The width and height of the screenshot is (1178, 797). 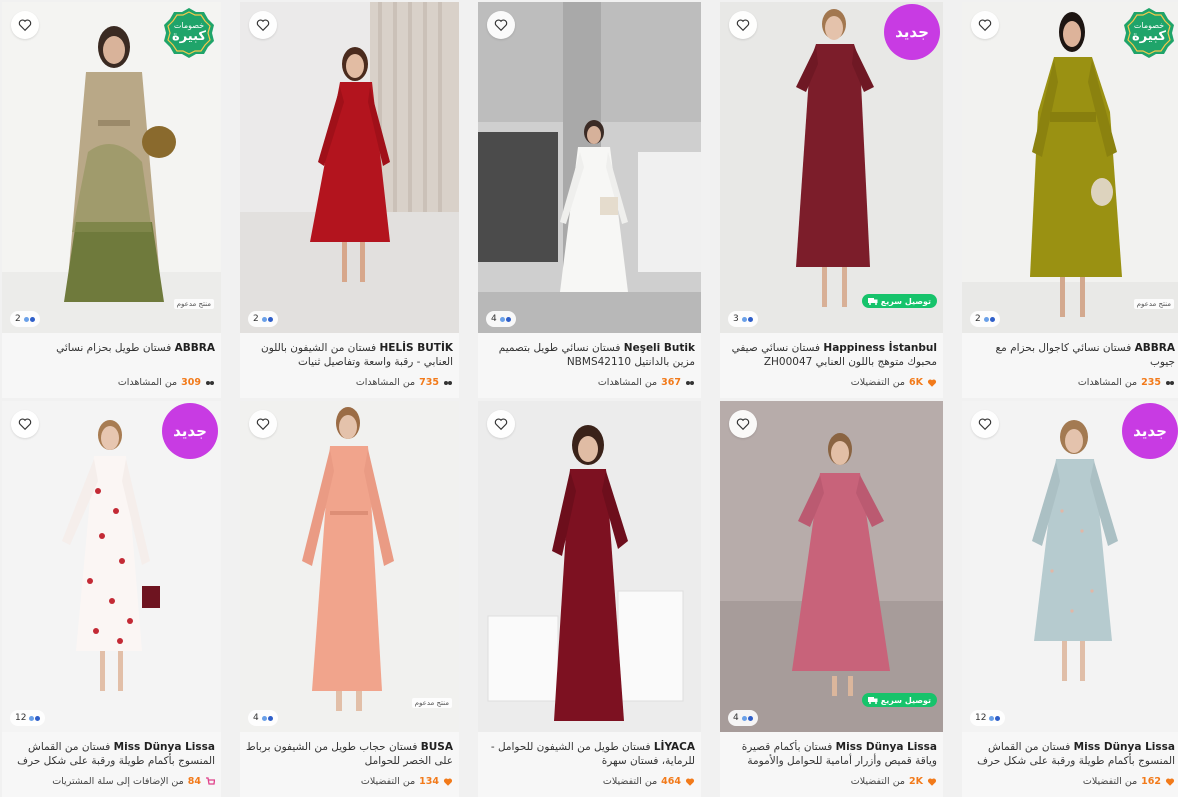 I want to click on product-image, so click(x=589, y=566).